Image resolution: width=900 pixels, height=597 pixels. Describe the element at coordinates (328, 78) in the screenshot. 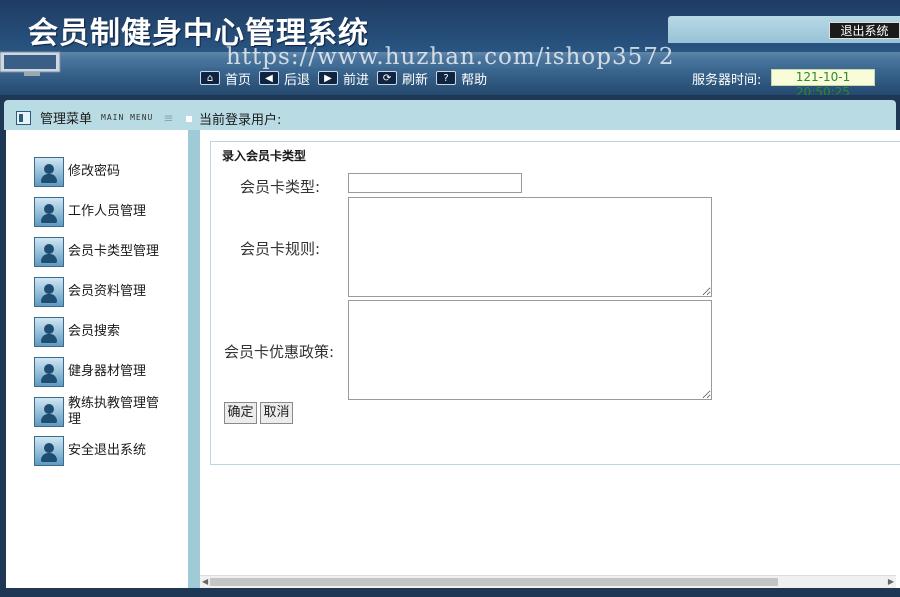

I see `forward-arrow-icon: ▶` at that location.